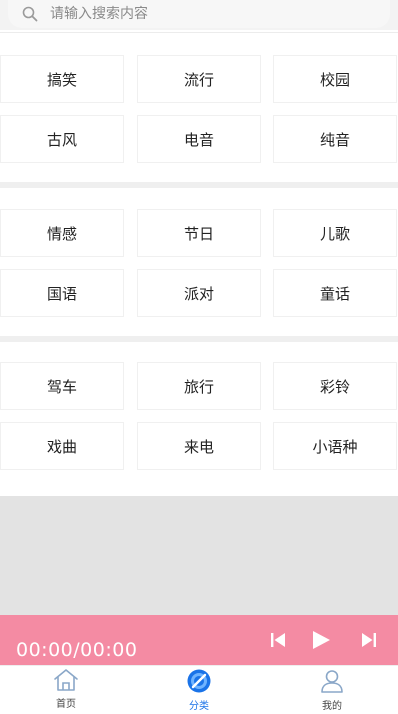  I want to click on category-icon, so click(199, 681).